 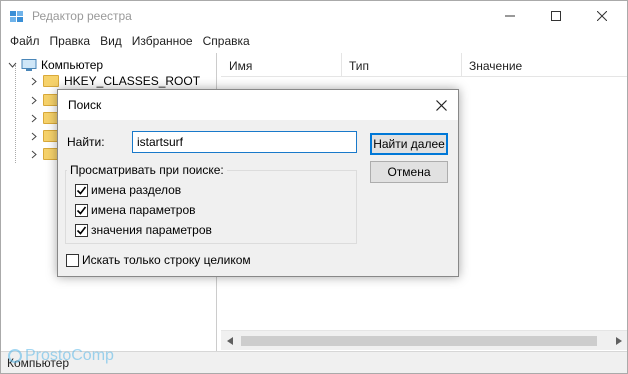 What do you see at coordinates (132, 81) in the screenshot?
I see `tree-item-label: HKEY_CLASSES_ROOT` at bounding box center [132, 81].